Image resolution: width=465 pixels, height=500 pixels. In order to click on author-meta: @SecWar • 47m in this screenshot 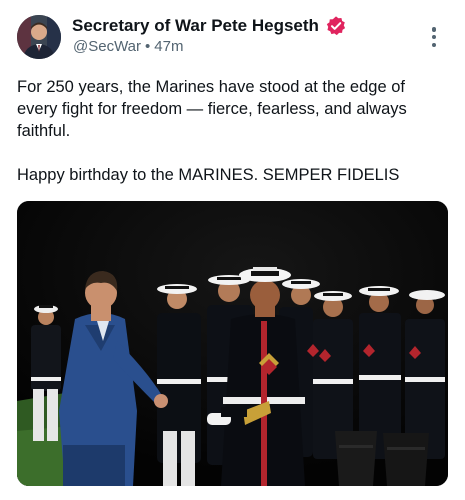, I will do `click(128, 46)`.